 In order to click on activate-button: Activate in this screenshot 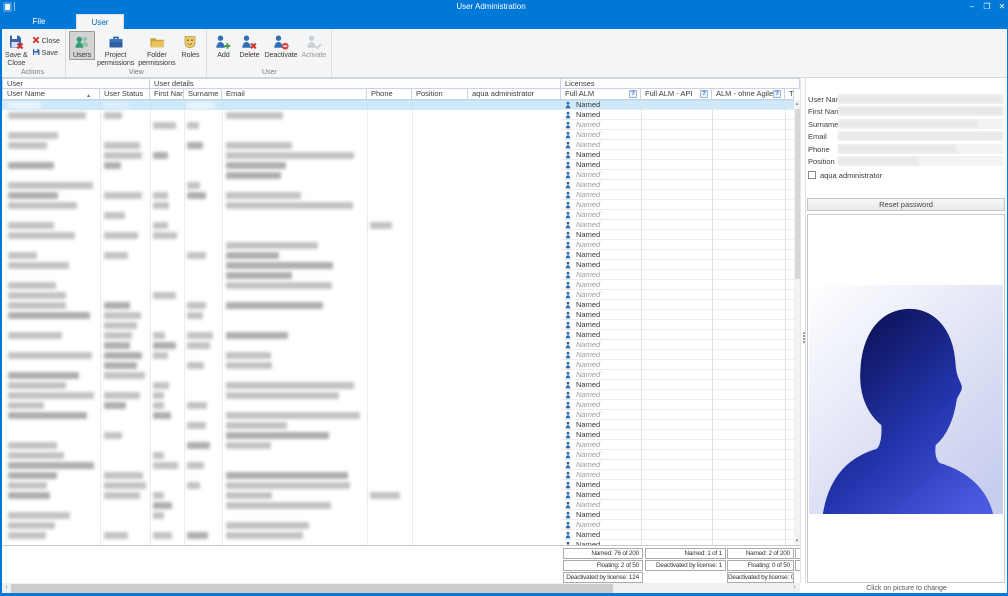, I will do `click(313, 45)`.